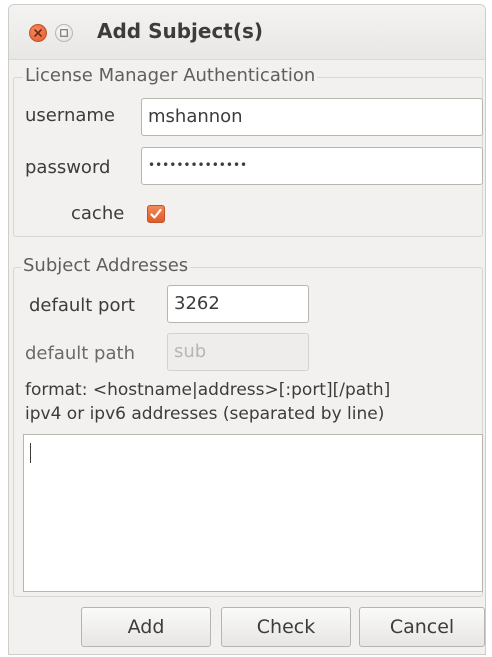 The width and height of the screenshot is (492, 657). What do you see at coordinates (70, 115) in the screenshot?
I see `username-label: username` at bounding box center [70, 115].